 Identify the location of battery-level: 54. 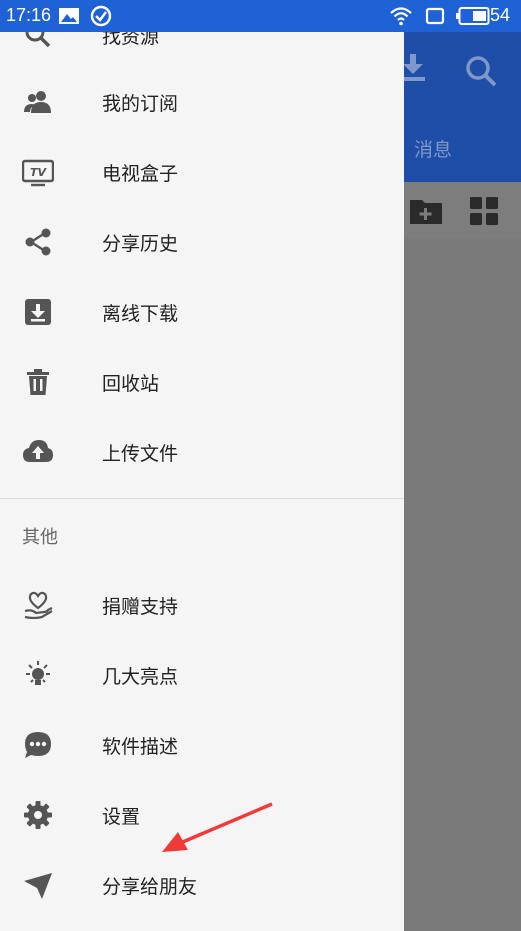
(500, 15).